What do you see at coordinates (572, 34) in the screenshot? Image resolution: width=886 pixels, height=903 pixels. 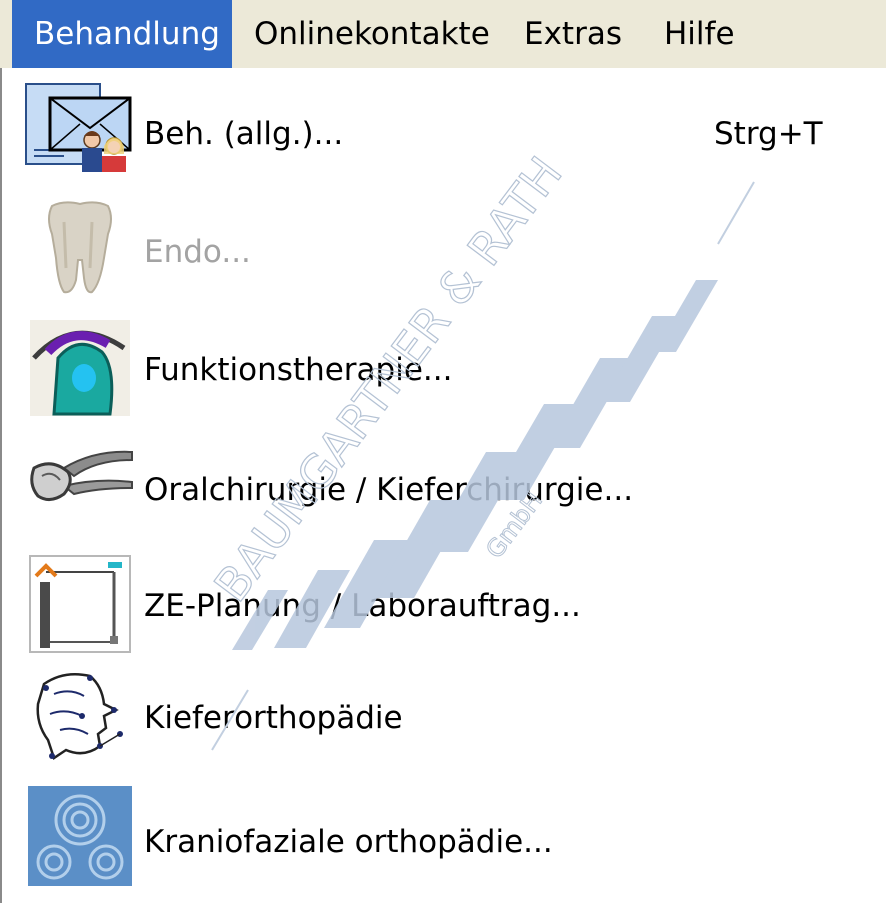 I see `menu-extras: Extras` at bounding box center [572, 34].